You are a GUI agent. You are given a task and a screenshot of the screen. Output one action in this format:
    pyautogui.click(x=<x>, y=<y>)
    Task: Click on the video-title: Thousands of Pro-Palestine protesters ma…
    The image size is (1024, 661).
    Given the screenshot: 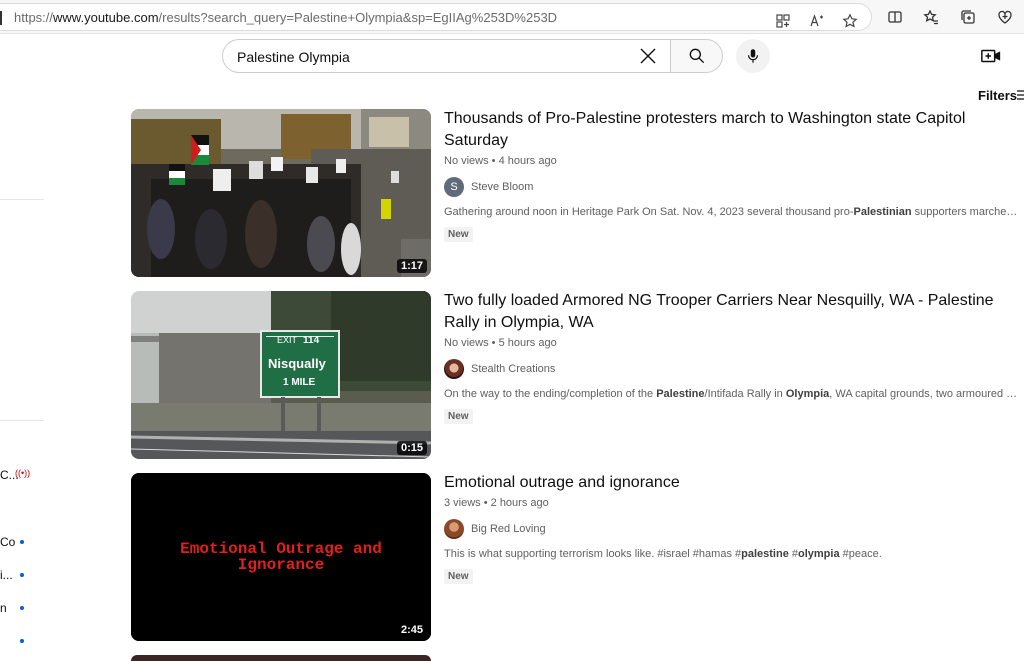 What is the action you would take?
    pyautogui.click(x=733, y=130)
    